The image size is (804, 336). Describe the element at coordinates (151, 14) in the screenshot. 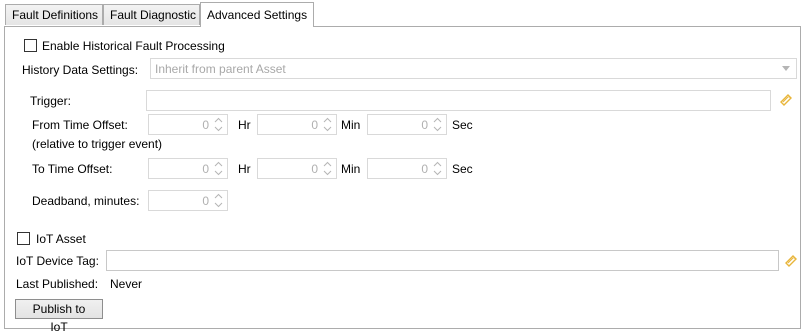

I see `tab-fault-diagnostic: Fault Diagnostic` at that location.